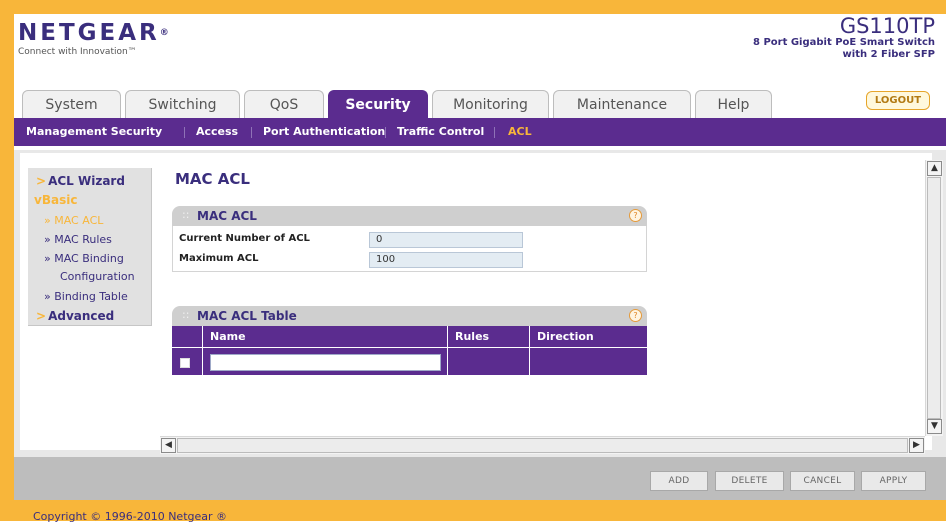 Image resolution: width=946 pixels, height=524 pixels. Describe the element at coordinates (168, 445) in the screenshot. I see `scroll-left-icon: ◀` at that location.